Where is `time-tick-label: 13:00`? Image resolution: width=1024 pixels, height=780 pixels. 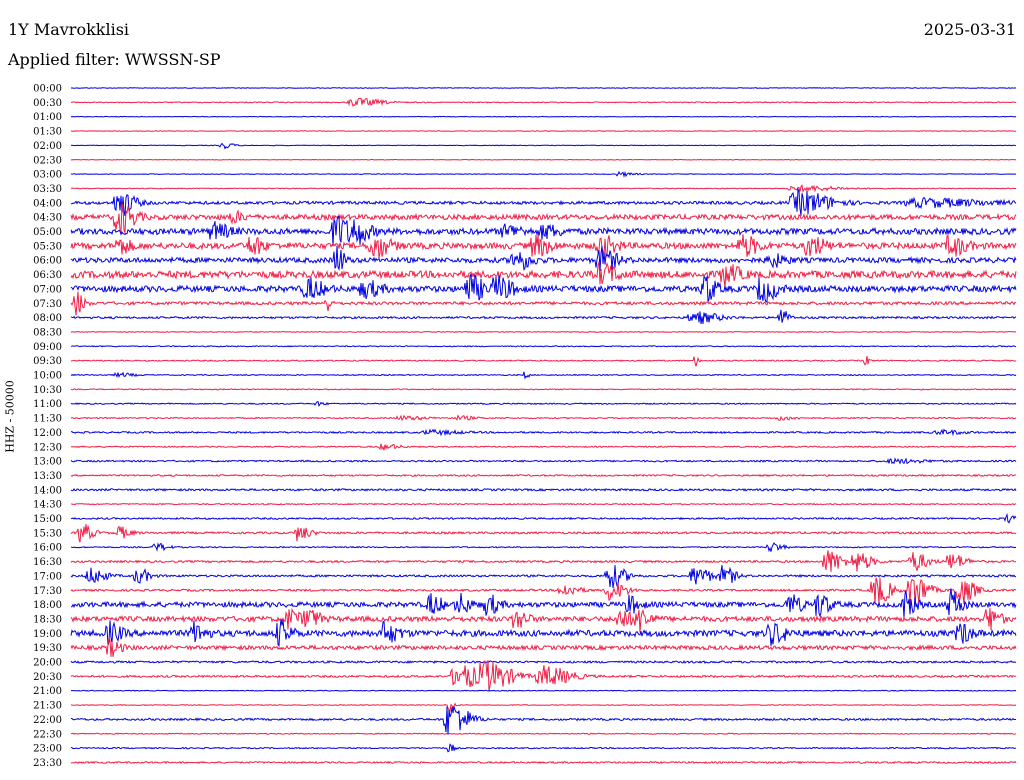 time-tick-label: 13:00 is located at coordinates (47, 462).